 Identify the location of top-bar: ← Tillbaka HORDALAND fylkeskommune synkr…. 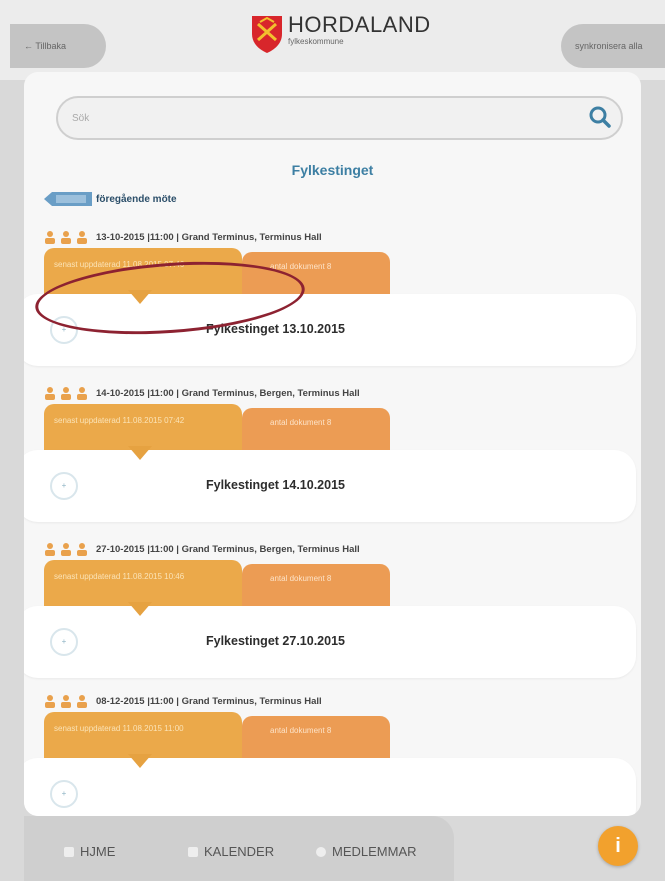
(332, 40).